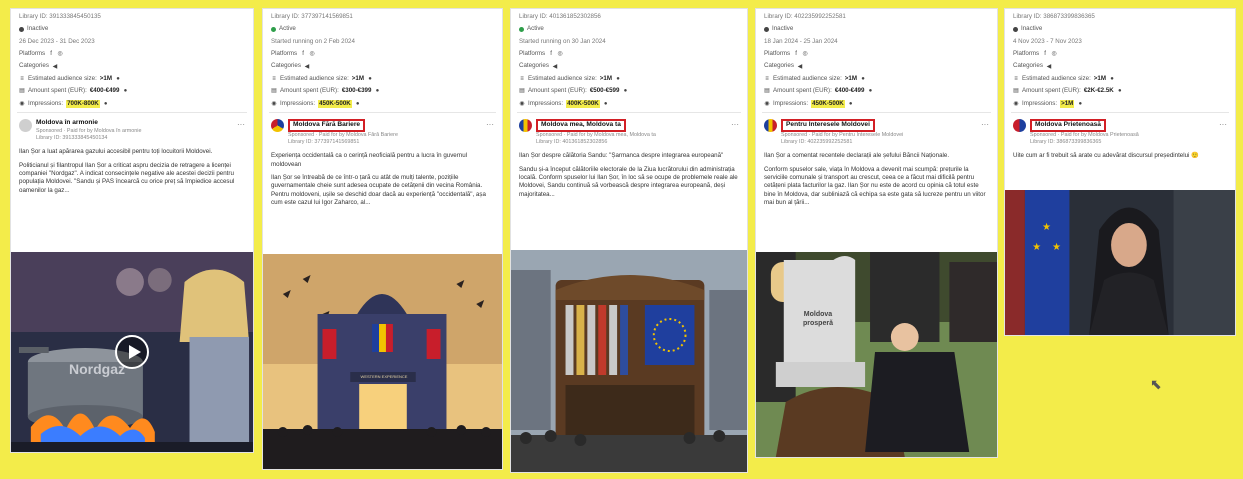 Image resolution: width=1243 pixels, height=479 pixels. I want to click on spent-value: €400-€499, so click(849, 91).